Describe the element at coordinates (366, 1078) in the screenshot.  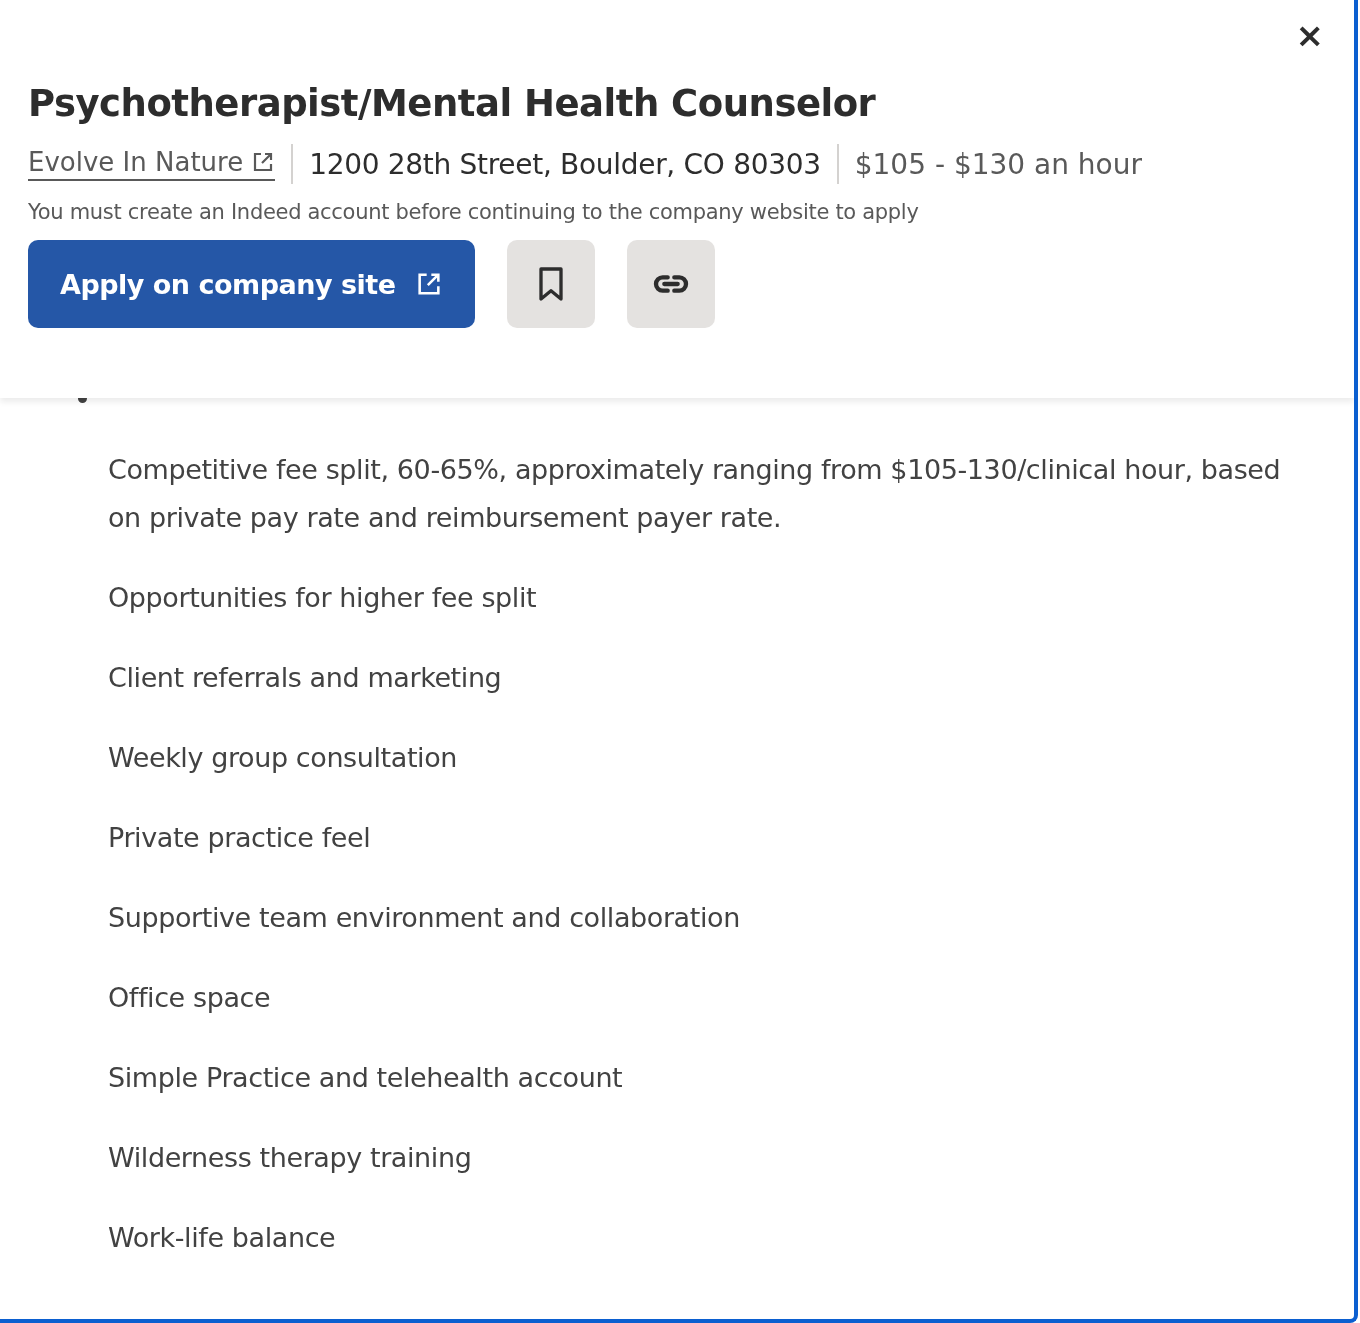
I see `benefit-item: Simple Practice and telehealth account` at that location.